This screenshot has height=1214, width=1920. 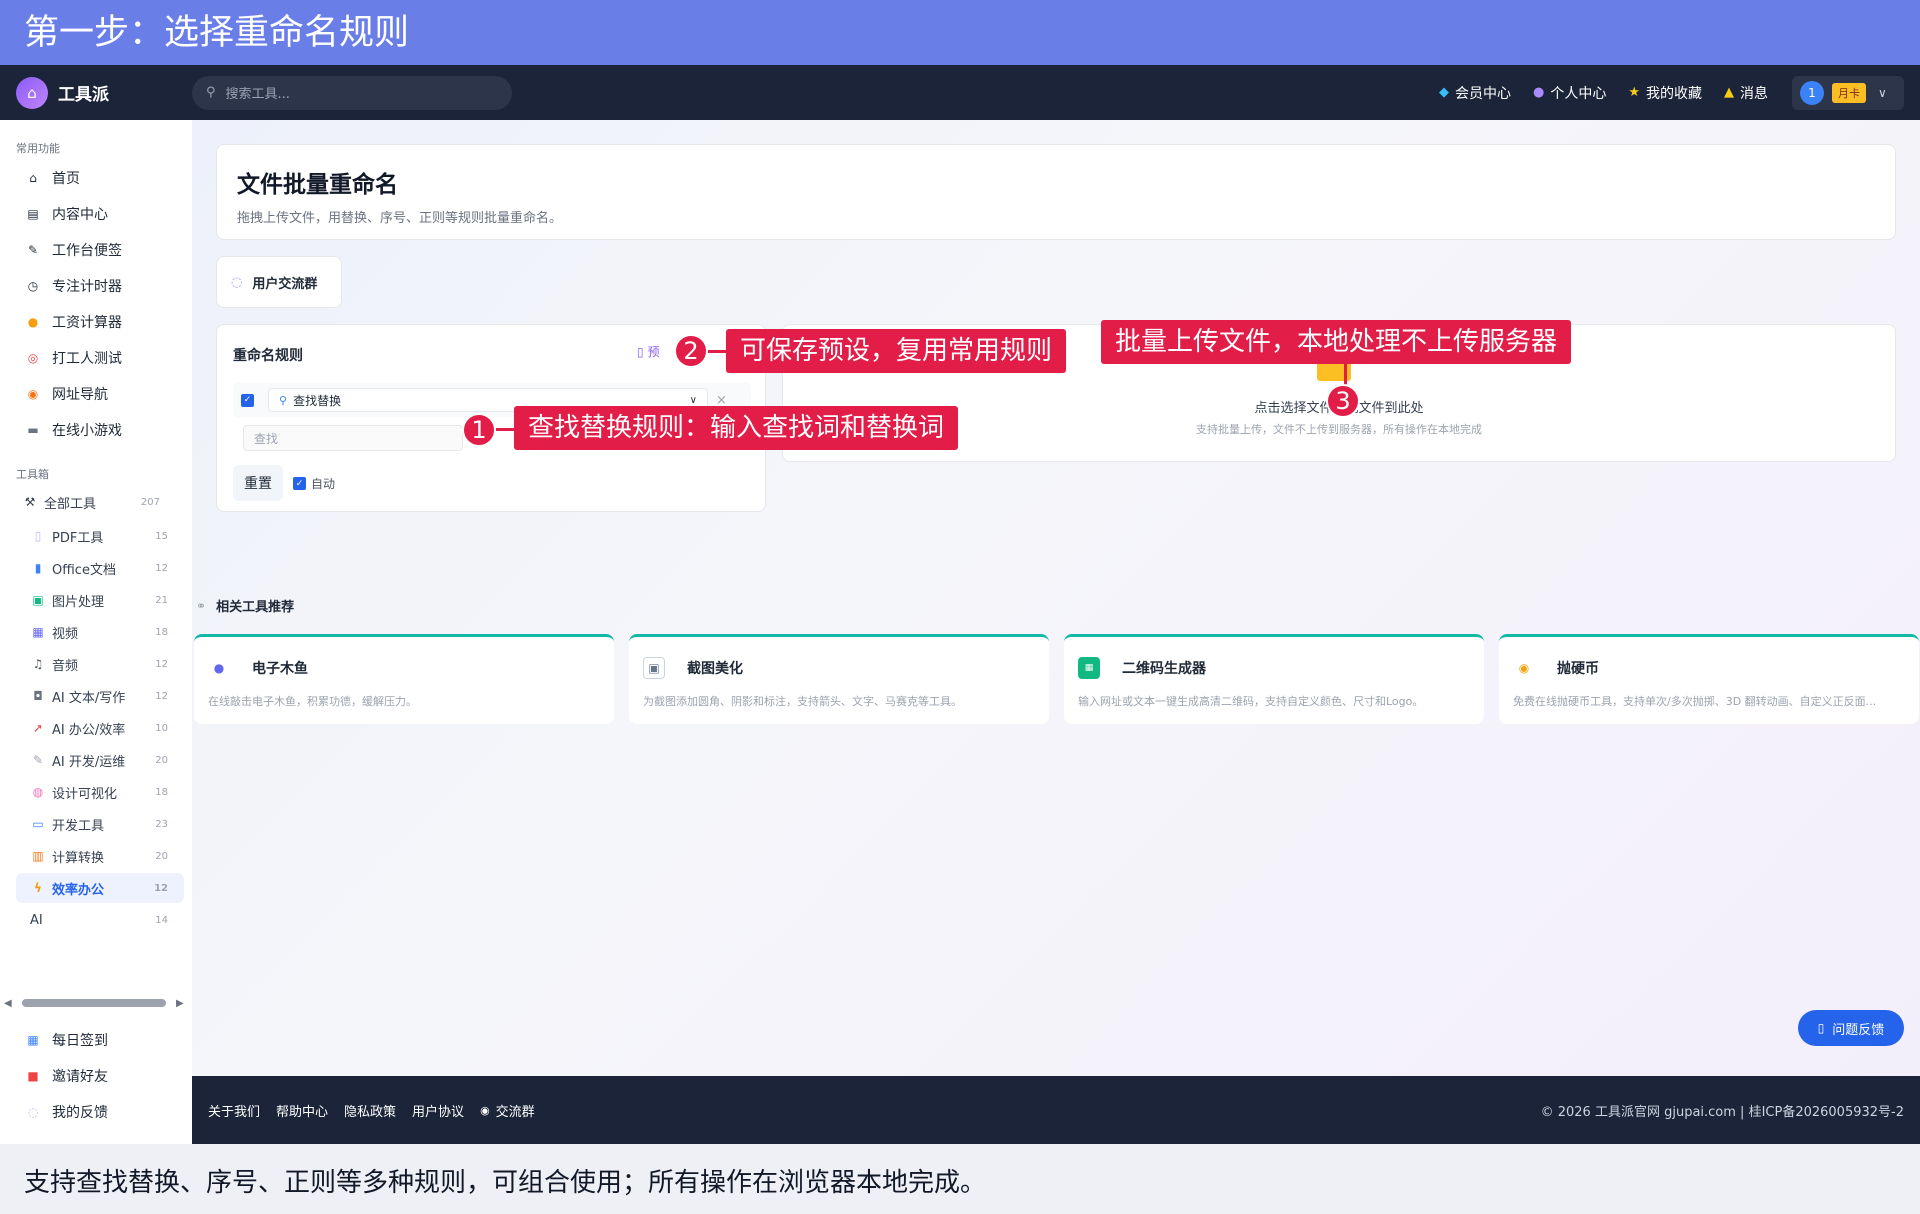 What do you see at coordinates (65, 666) in the screenshot?
I see `sidebar-item-label: 音频` at bounding box center [65, 666].